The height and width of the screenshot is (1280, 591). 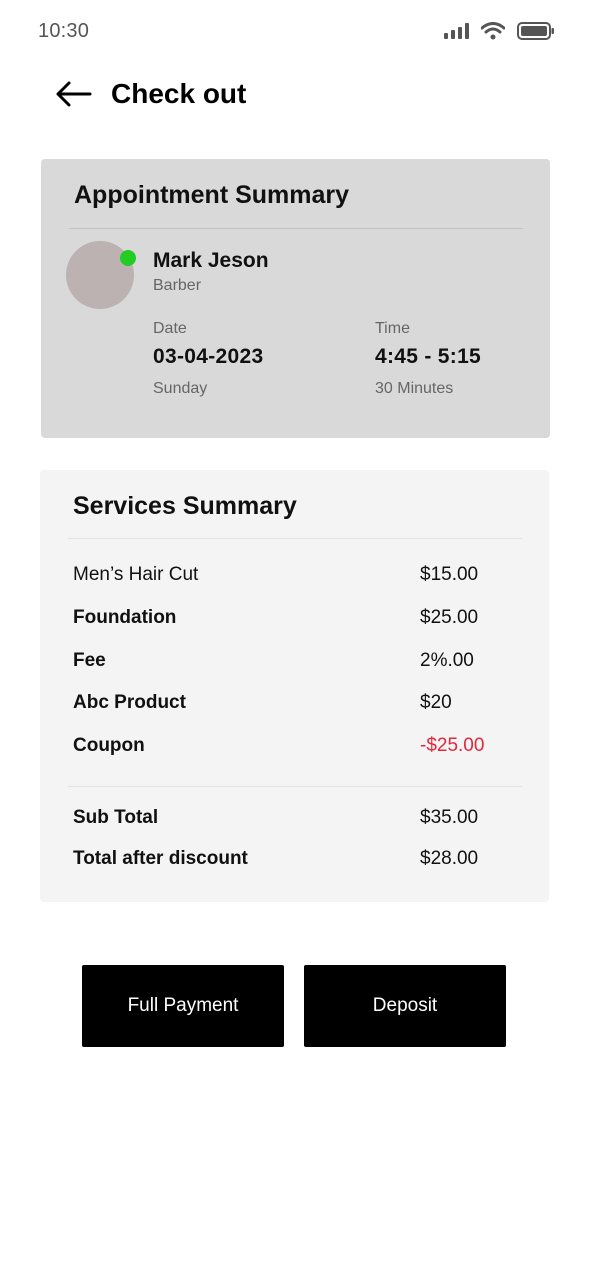 What do you see at coordinates (211, 260) in the screenshot?
I see `barber-name: Mark Jeson` at bounding box center [211, 260].